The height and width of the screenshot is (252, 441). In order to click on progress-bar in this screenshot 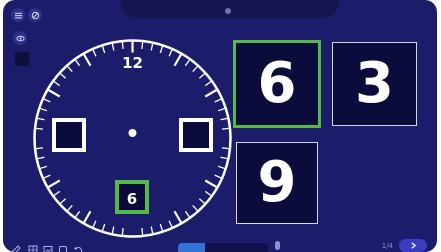, I will do `click(223, 247)`.